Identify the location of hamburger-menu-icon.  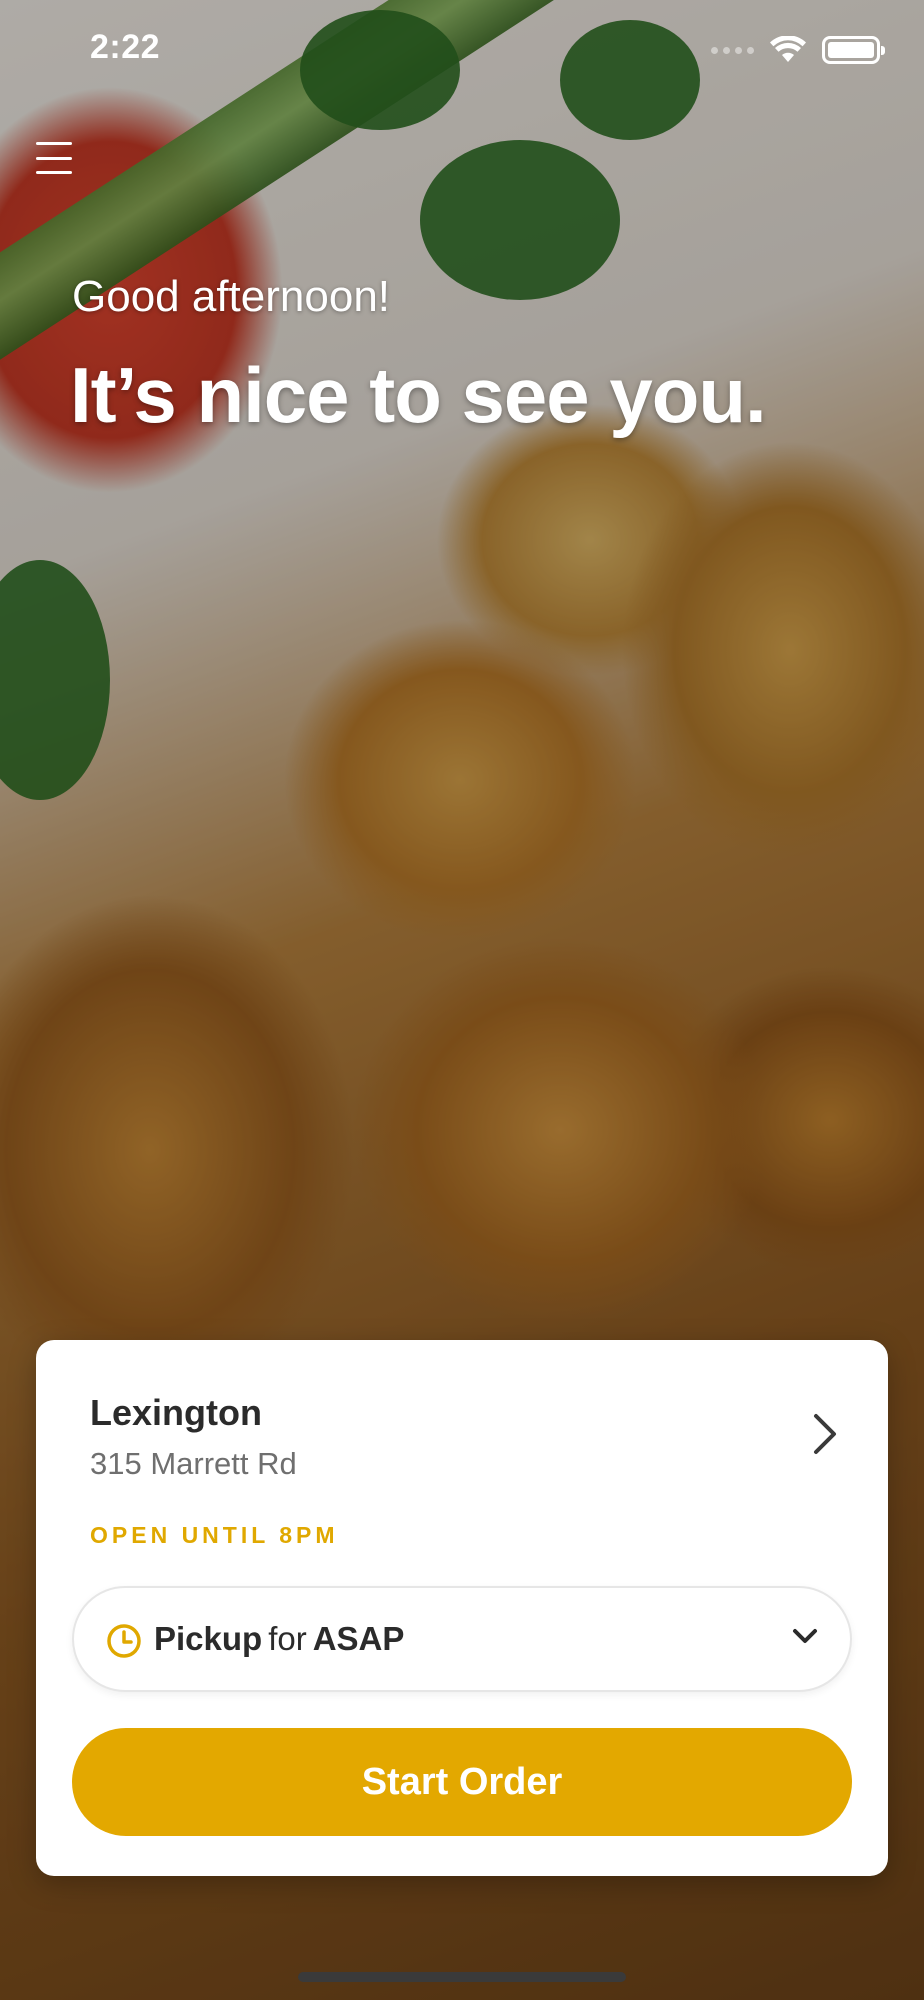
(54, 158).